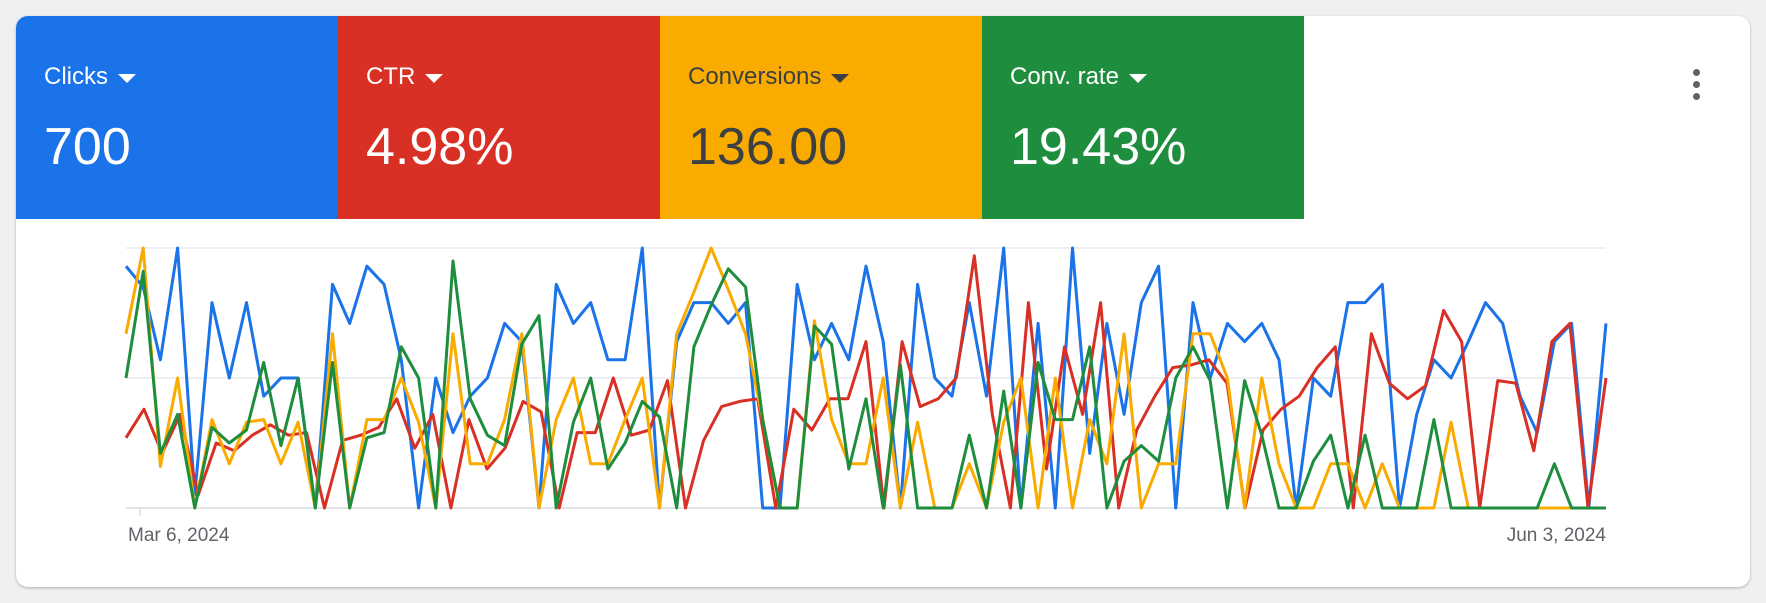 The image size is (1766, 603). What do you see at coordinates (391, 76) in the screenshot?
I see `metric-label: CTR` at bounding box center [391, 76].